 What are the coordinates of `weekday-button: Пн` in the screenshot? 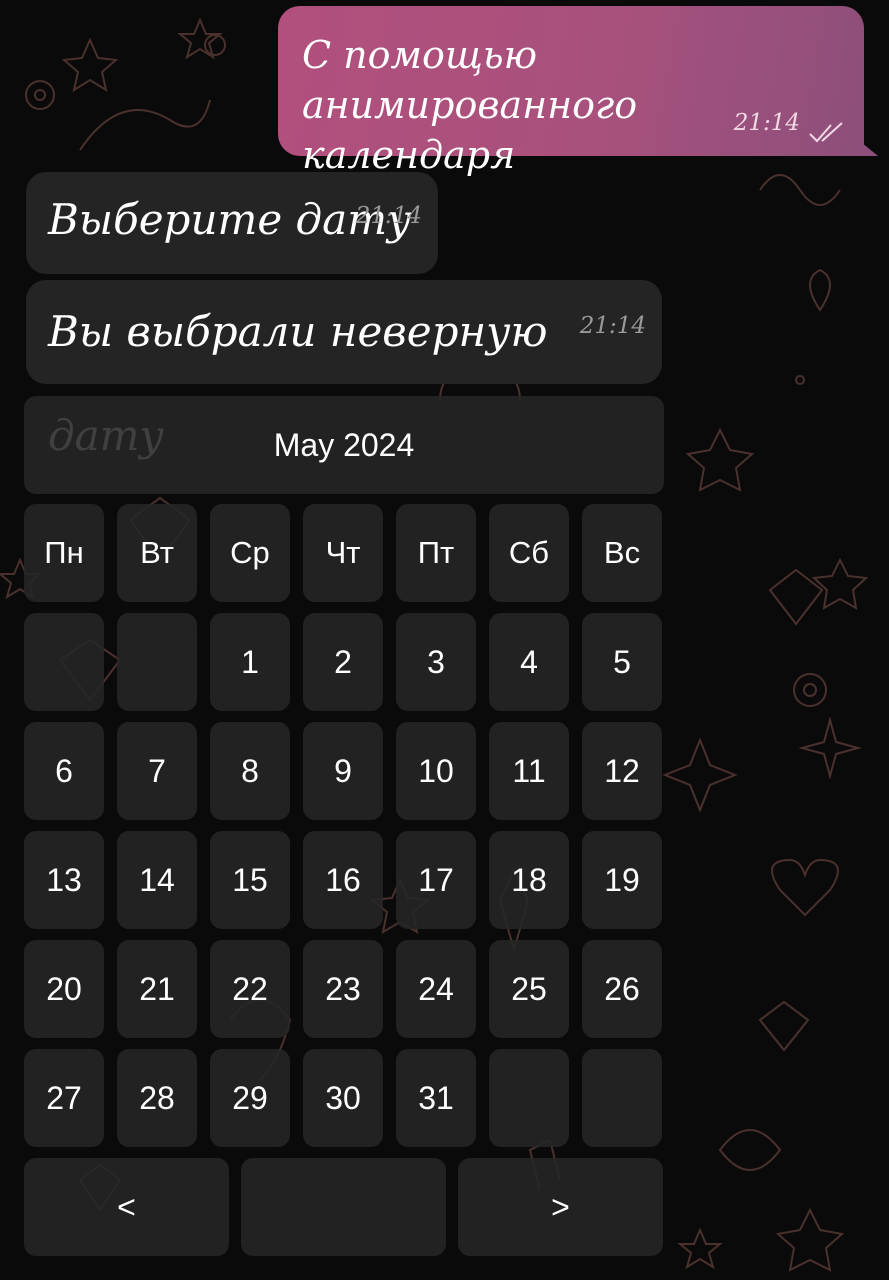 It's located at (64, 553).